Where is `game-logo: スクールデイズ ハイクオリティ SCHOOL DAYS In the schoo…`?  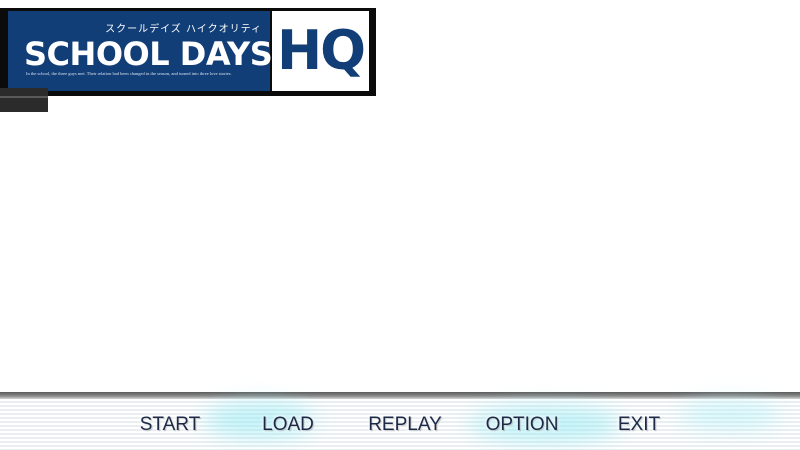
game-logo: スクールデイズ ハイクオリティ SCHOOL DAYS In the schoo… is located at coordinates (188, 52).